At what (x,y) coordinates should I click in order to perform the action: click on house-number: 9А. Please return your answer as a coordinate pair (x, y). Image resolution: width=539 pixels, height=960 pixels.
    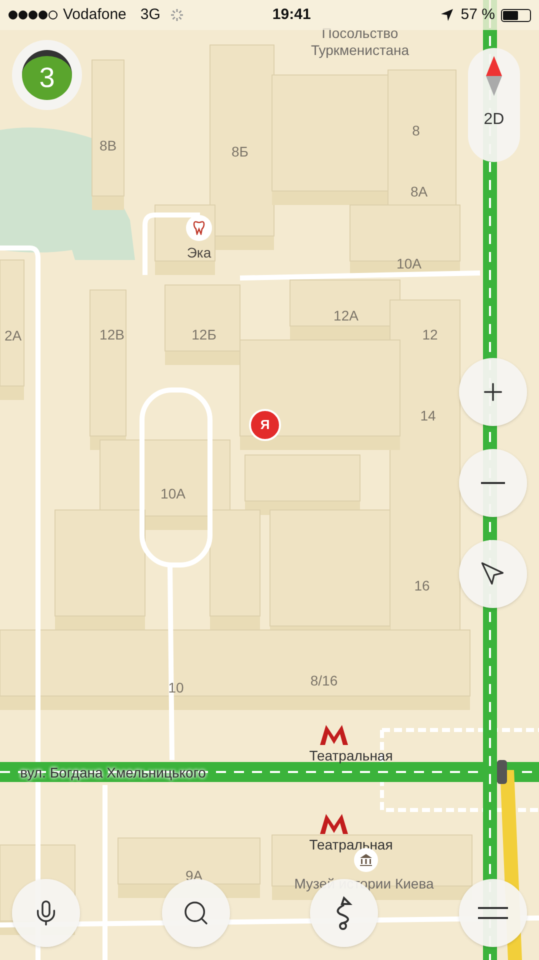
    Looking at the image, I should click on (194, 876).